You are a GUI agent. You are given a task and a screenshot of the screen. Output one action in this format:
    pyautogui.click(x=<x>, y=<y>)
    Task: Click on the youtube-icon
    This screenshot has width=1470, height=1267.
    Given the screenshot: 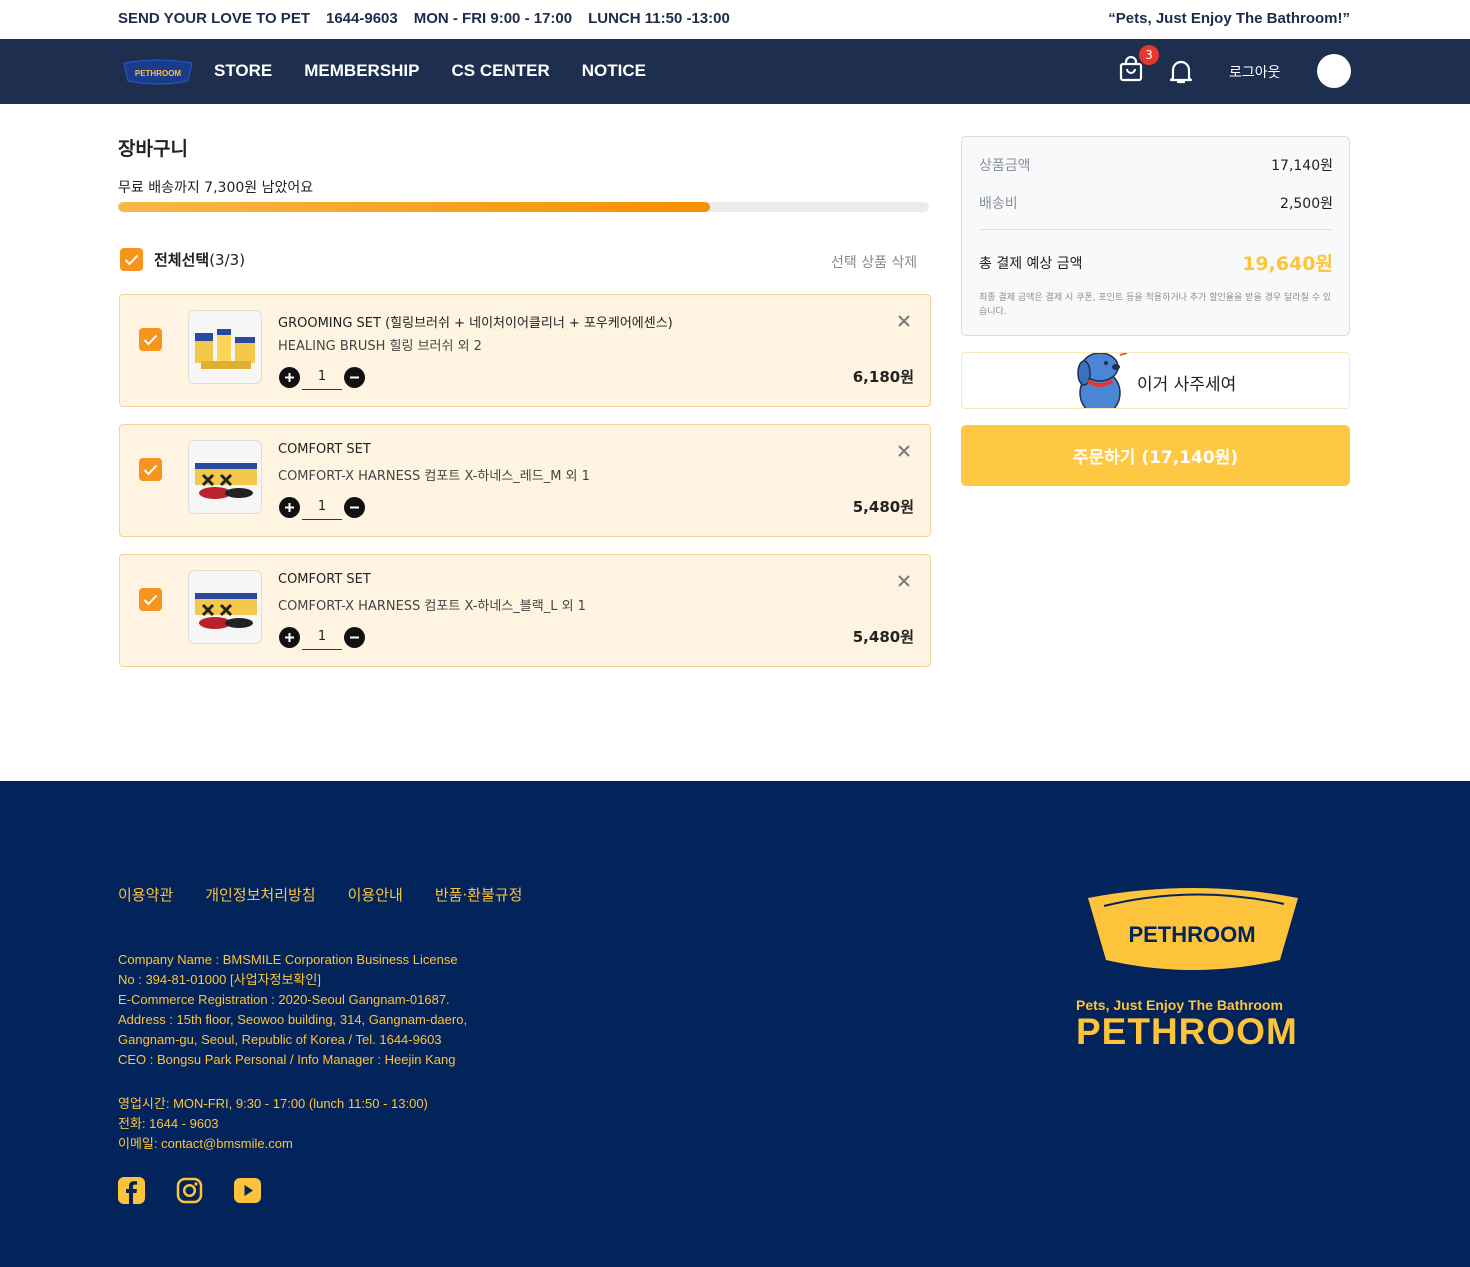 What is the action you would take?
    pyautogui.click(x=247, y=1190)
    